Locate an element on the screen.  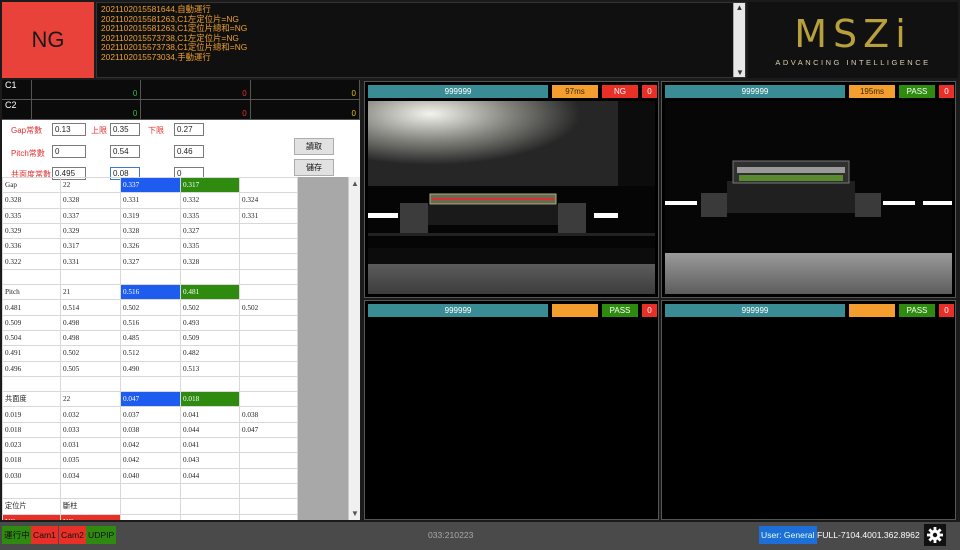
table-cell: Gap is located at coordinates (31, 185).